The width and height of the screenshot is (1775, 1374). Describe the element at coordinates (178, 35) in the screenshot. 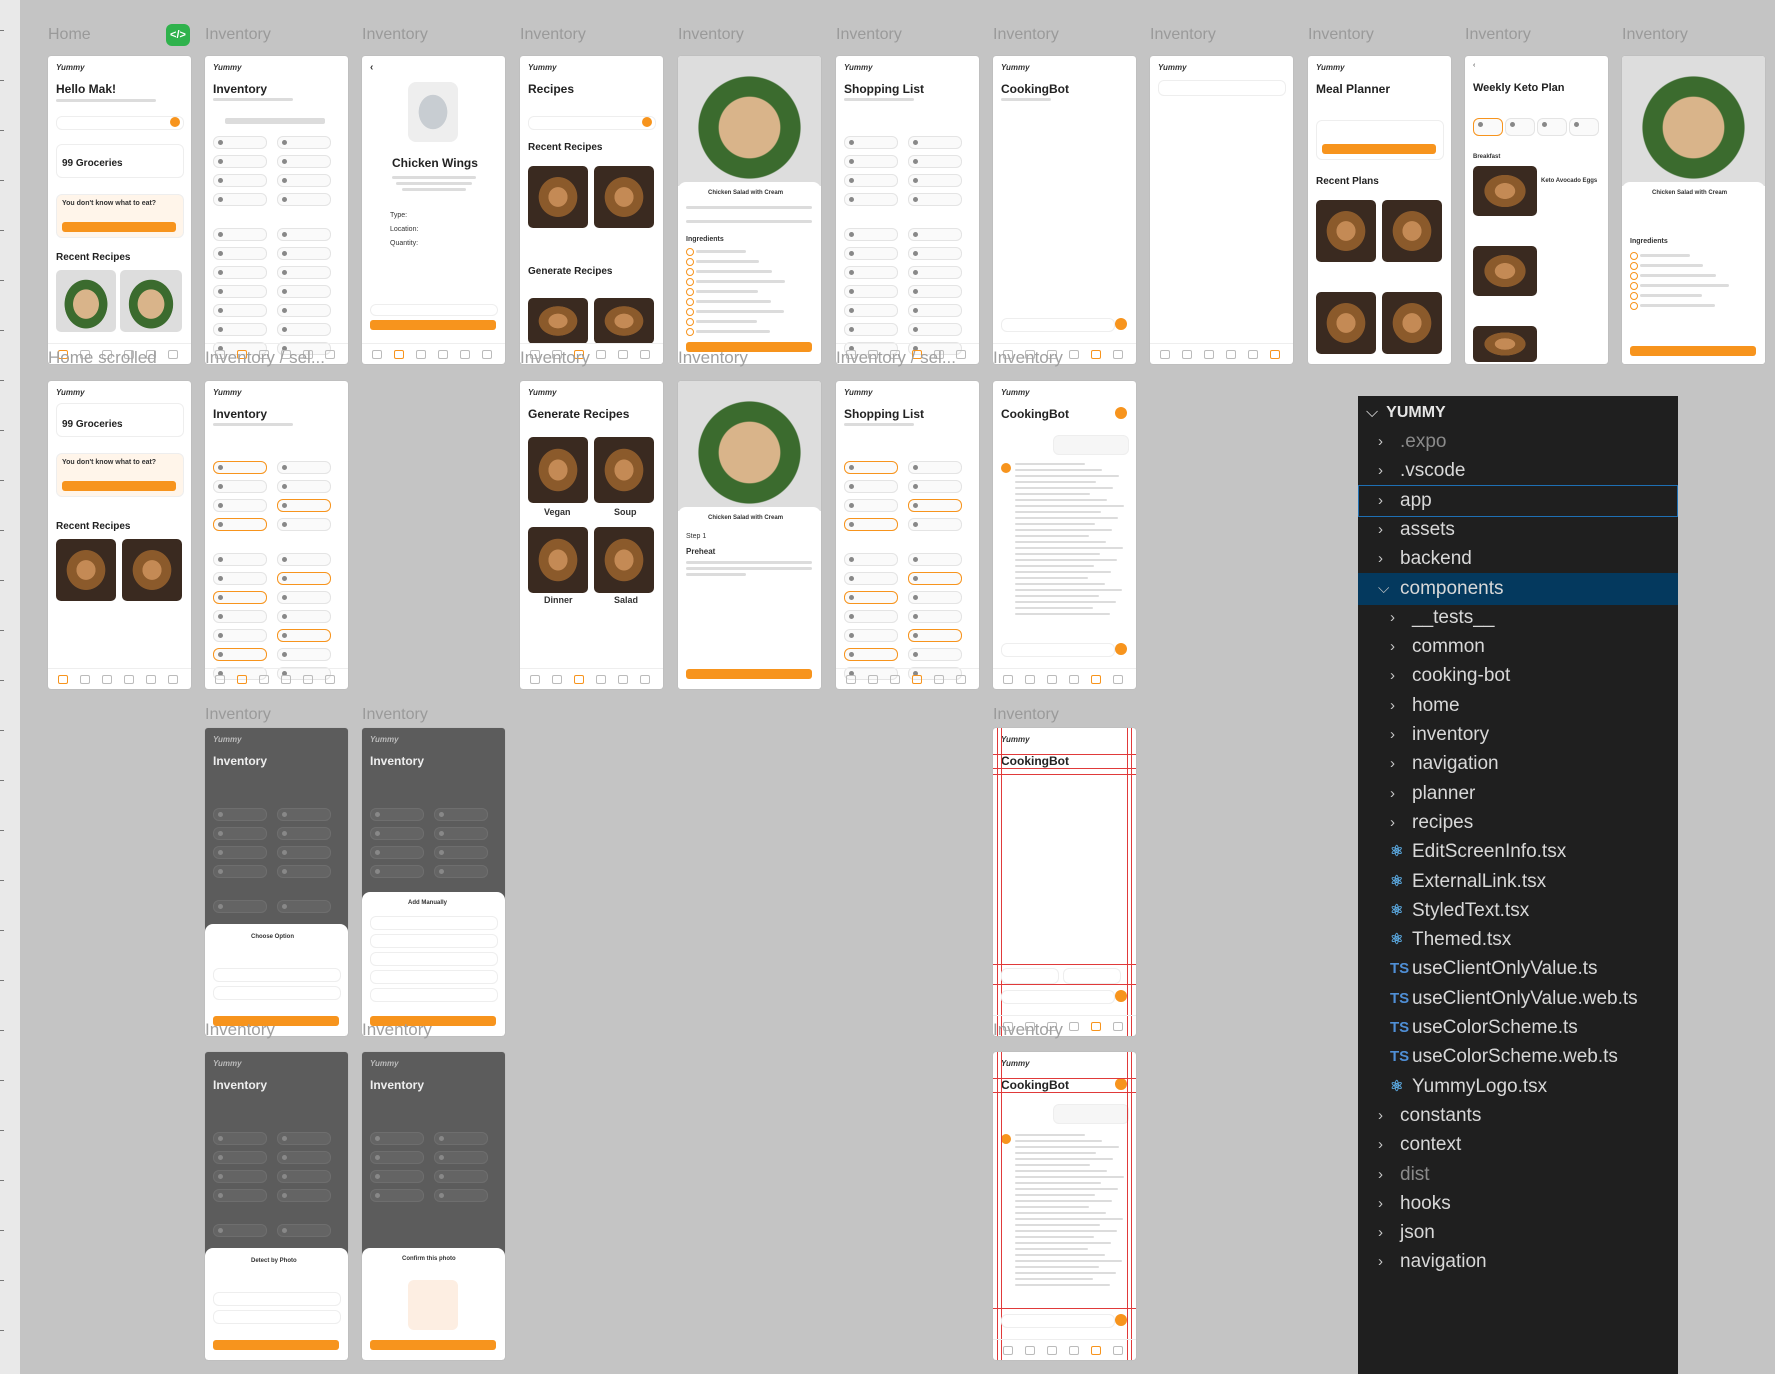

I see `code-icon: </>` at that location.